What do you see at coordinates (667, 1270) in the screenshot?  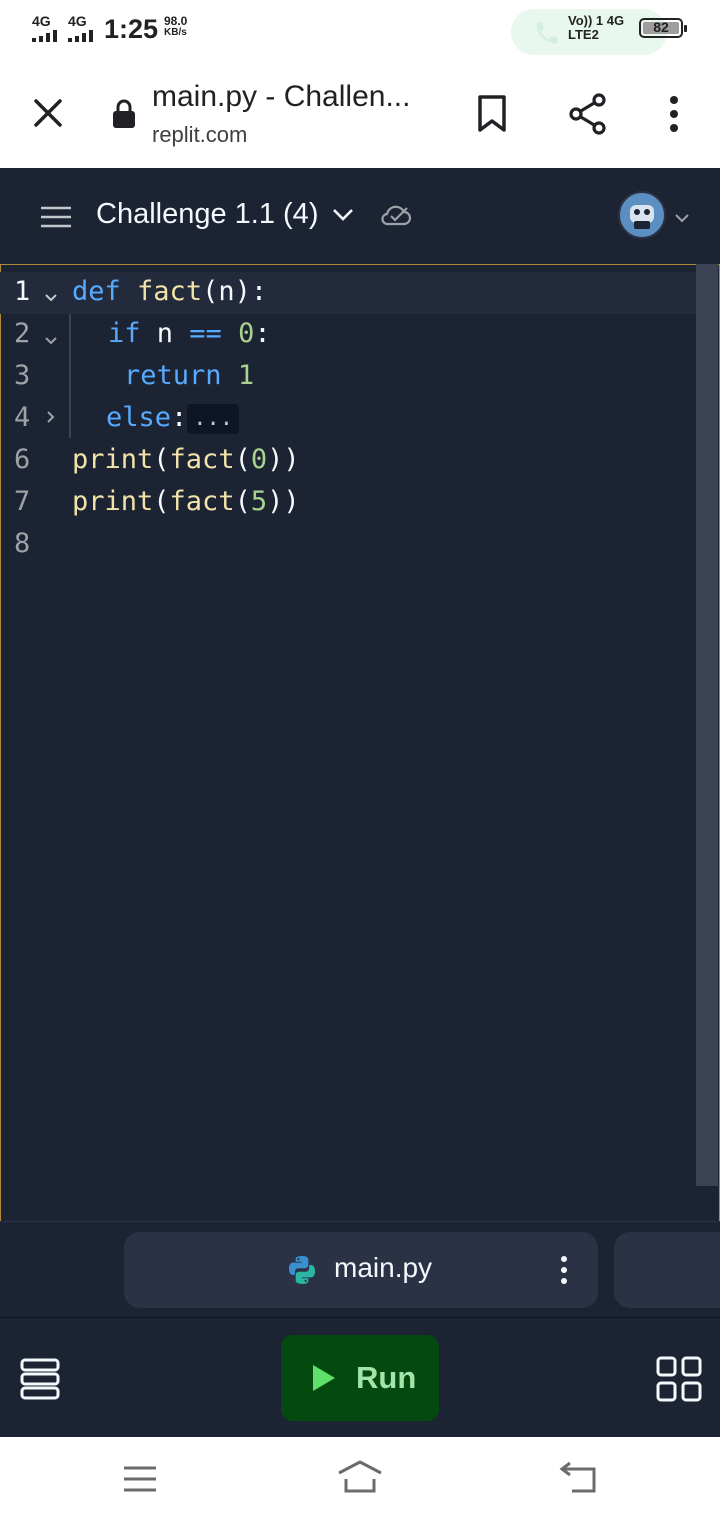 I see `file-tab-next` at bounding box center [667, 1270].